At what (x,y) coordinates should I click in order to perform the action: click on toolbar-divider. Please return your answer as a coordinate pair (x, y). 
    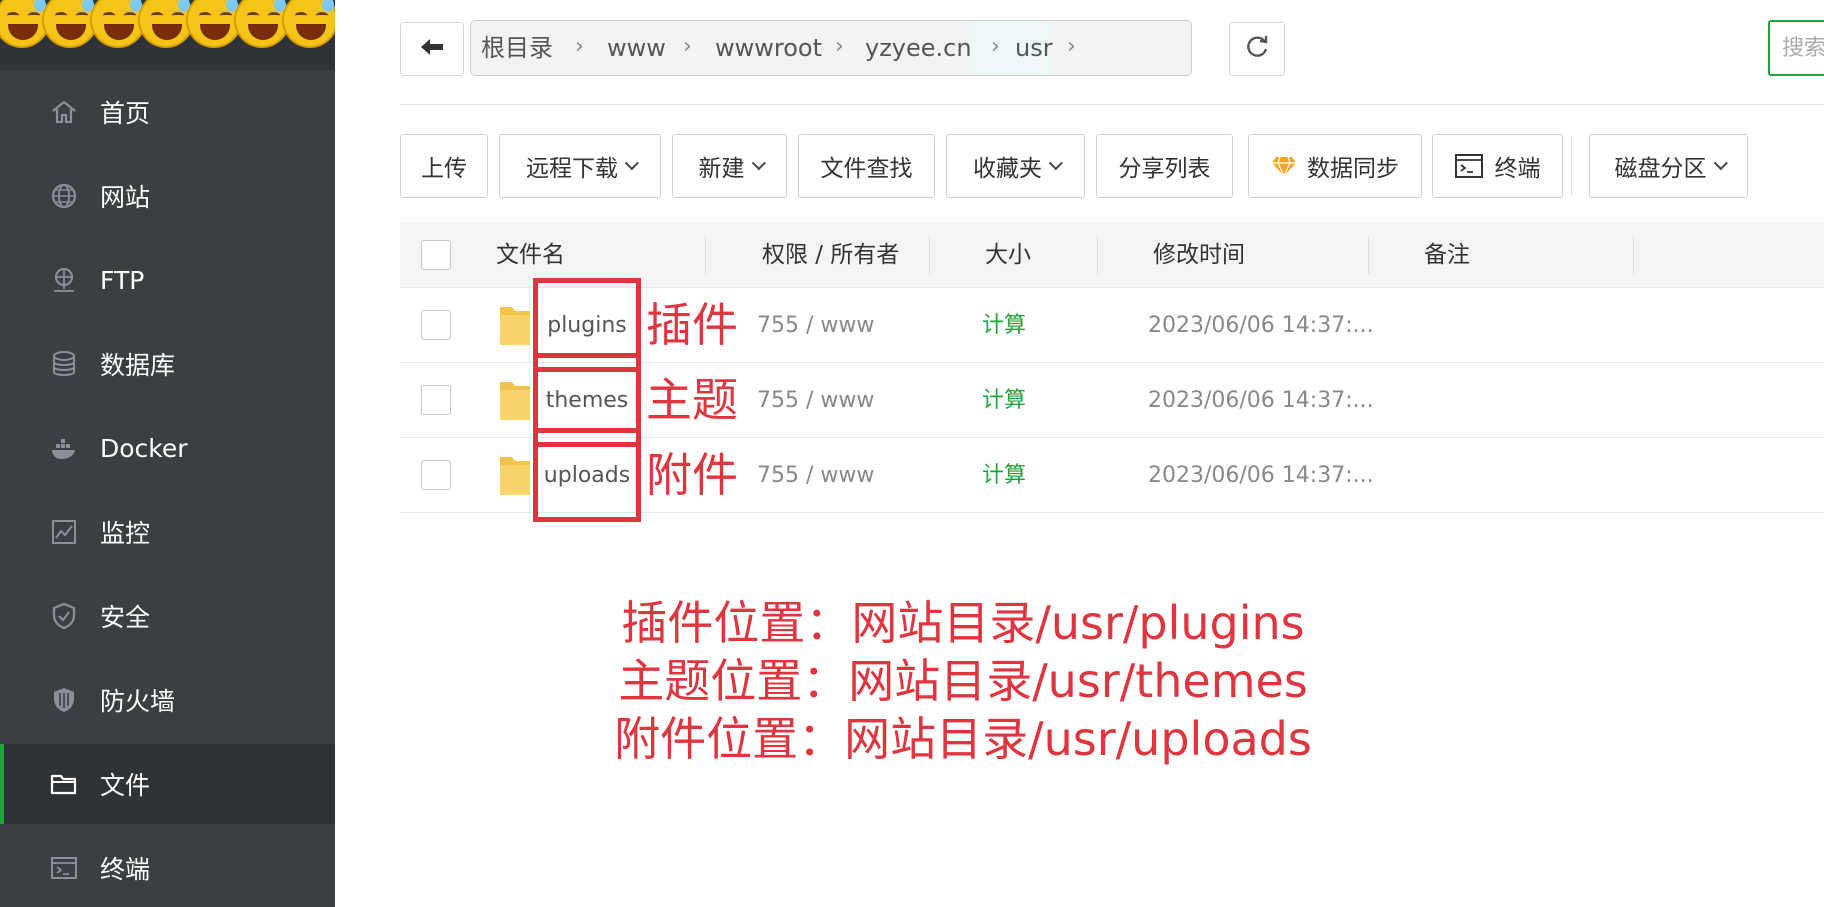
    Looking at the image, I should click on (1571, 166).